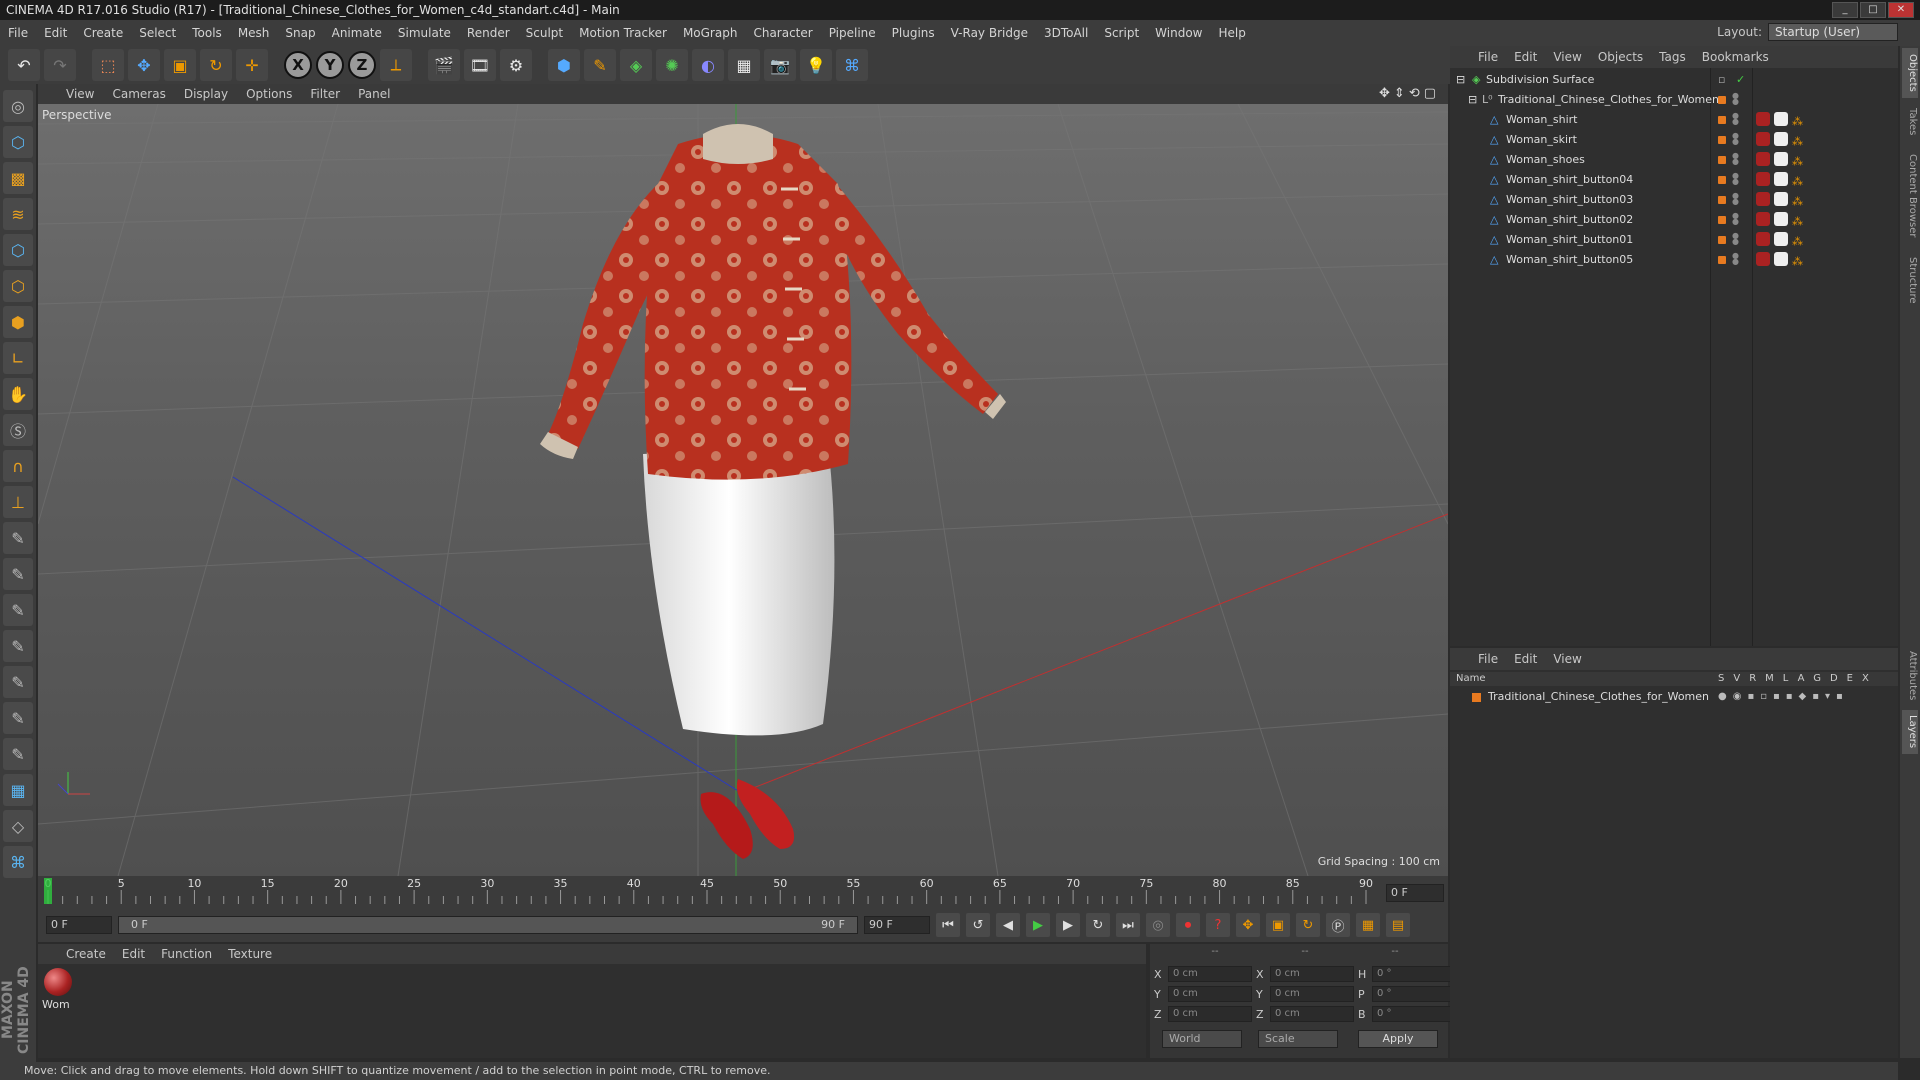 This screenshot has width=1920, height=1080. Describe the element at coordinates (1312, 1014) in the screenshot. I see `size-z-field: 0 cm` at that location.